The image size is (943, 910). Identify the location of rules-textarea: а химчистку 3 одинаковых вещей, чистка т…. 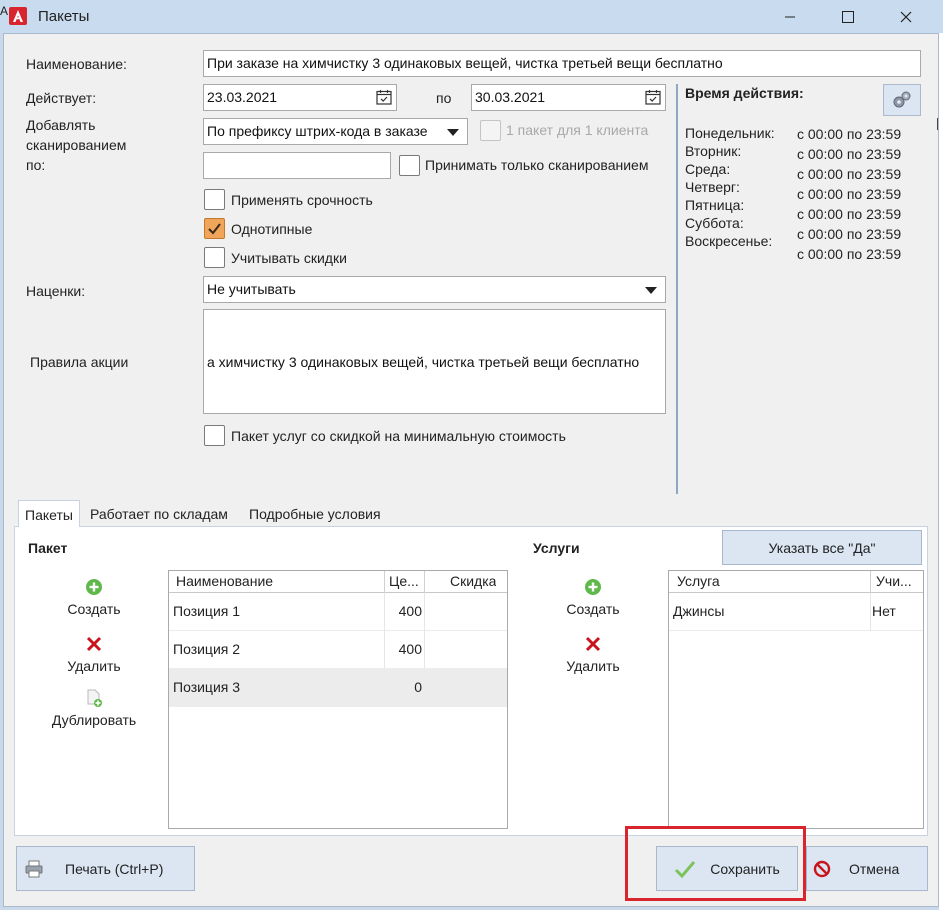
(434, 361).